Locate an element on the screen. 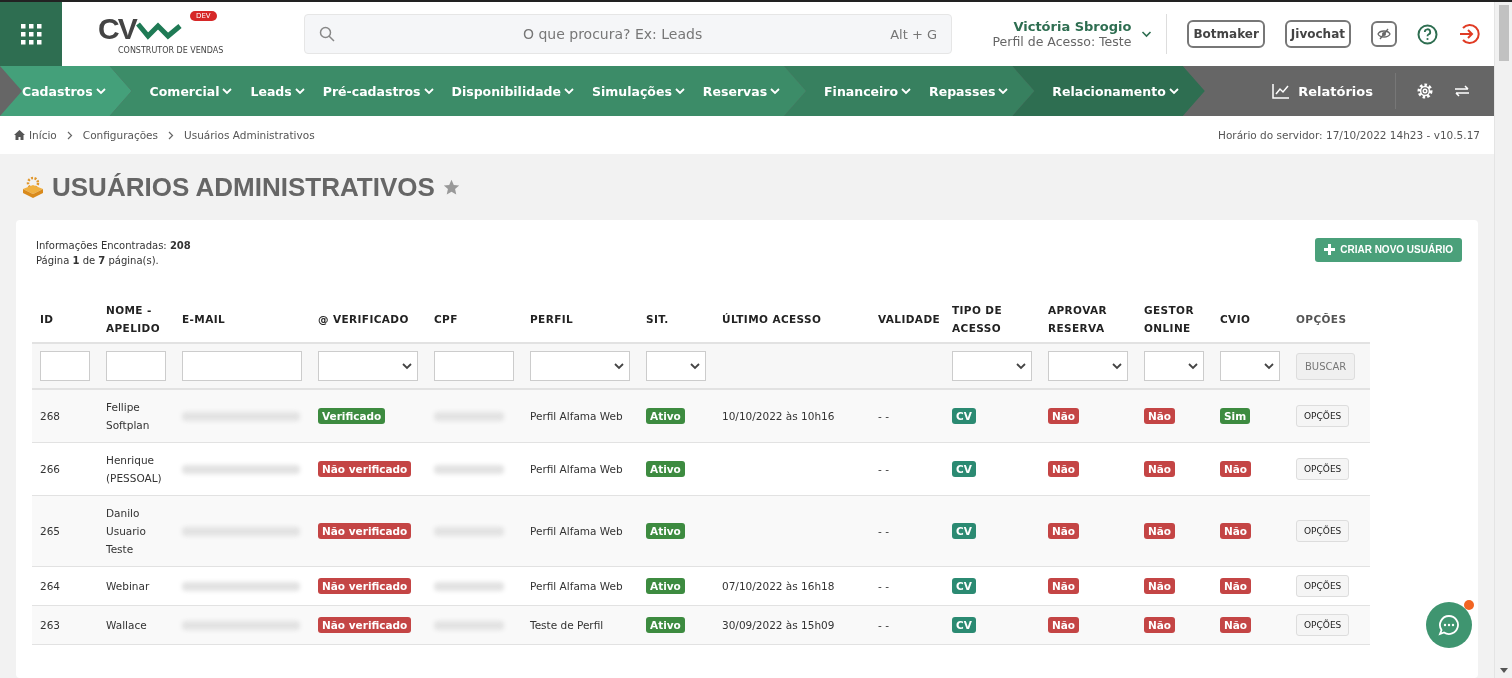  line-chart-icon is located at coordinates (1281, 91).